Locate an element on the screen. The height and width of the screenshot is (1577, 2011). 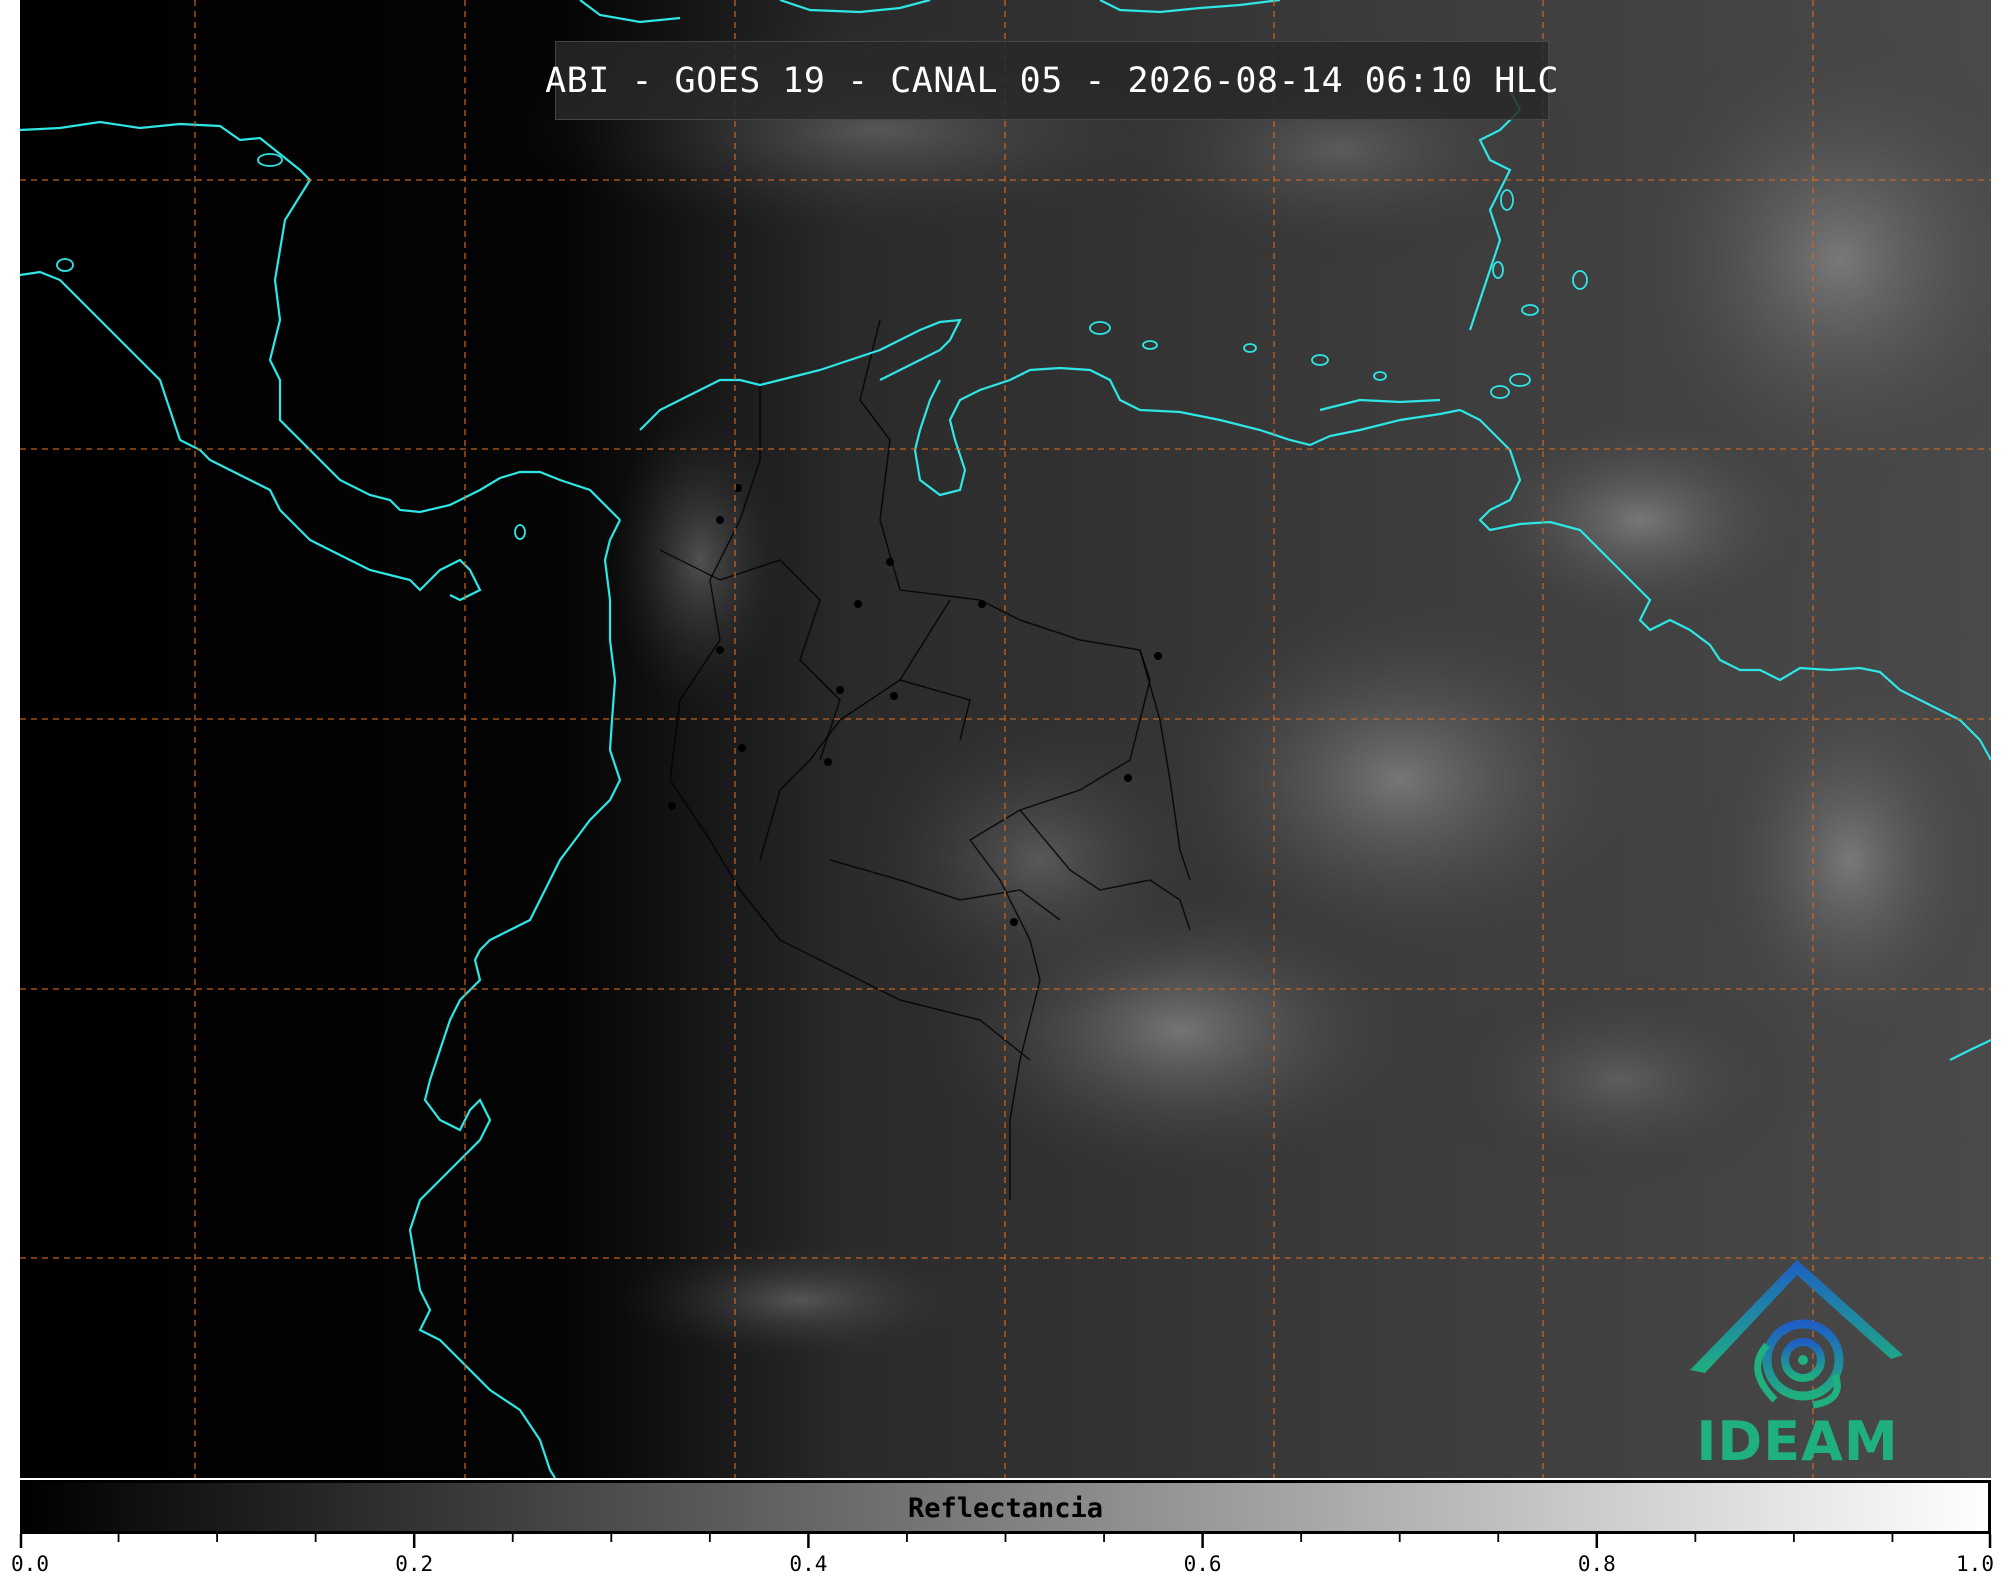
ideam-logo-graphic is located at coordinates (1796, 1334).